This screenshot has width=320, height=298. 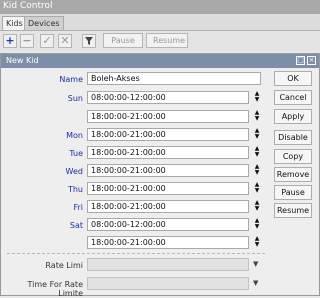 I want to click on close-icon: ×, so click(x=311, y=60).